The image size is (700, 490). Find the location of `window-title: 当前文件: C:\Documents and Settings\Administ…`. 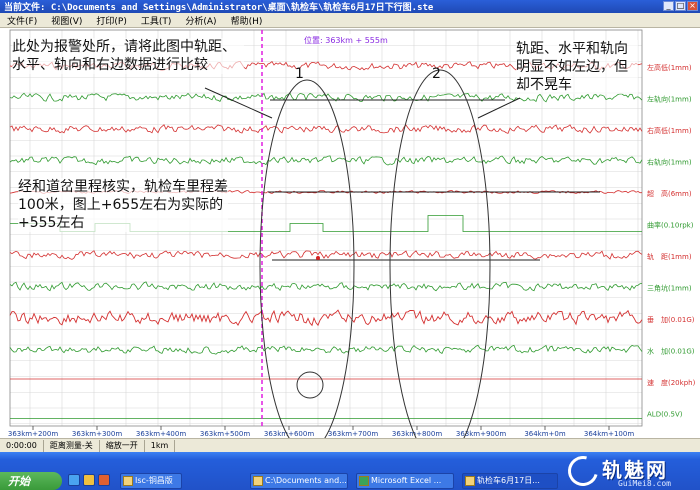

window-title: 当前文件: C:\Documents and Settings\Administ… is located at coordinates (219, 8).